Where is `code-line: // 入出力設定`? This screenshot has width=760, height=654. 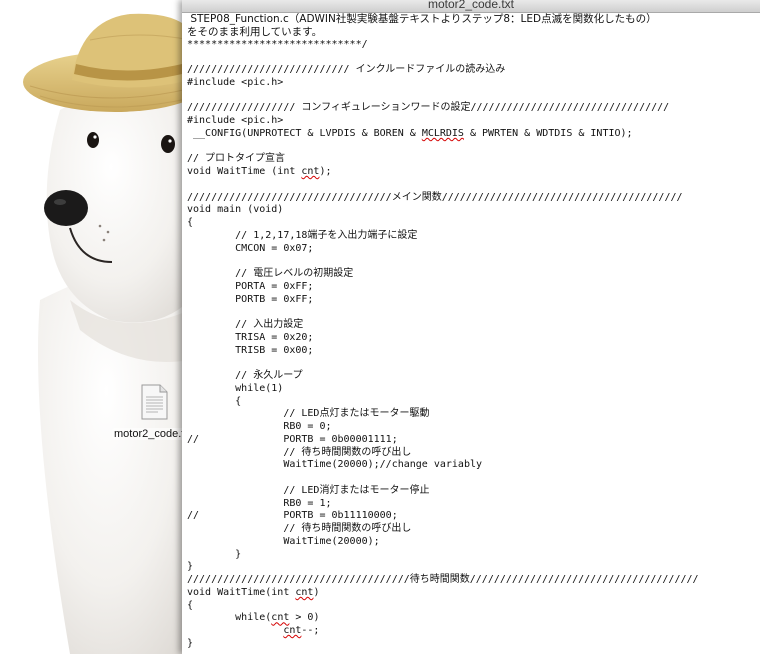 code-line: // 入出力設定 is located at coordinates (245, 324).